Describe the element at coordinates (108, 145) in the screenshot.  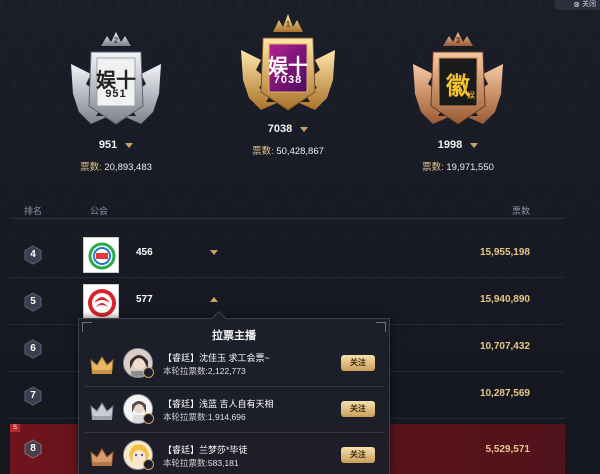
I see `podium-guild-name: 951` at that location.